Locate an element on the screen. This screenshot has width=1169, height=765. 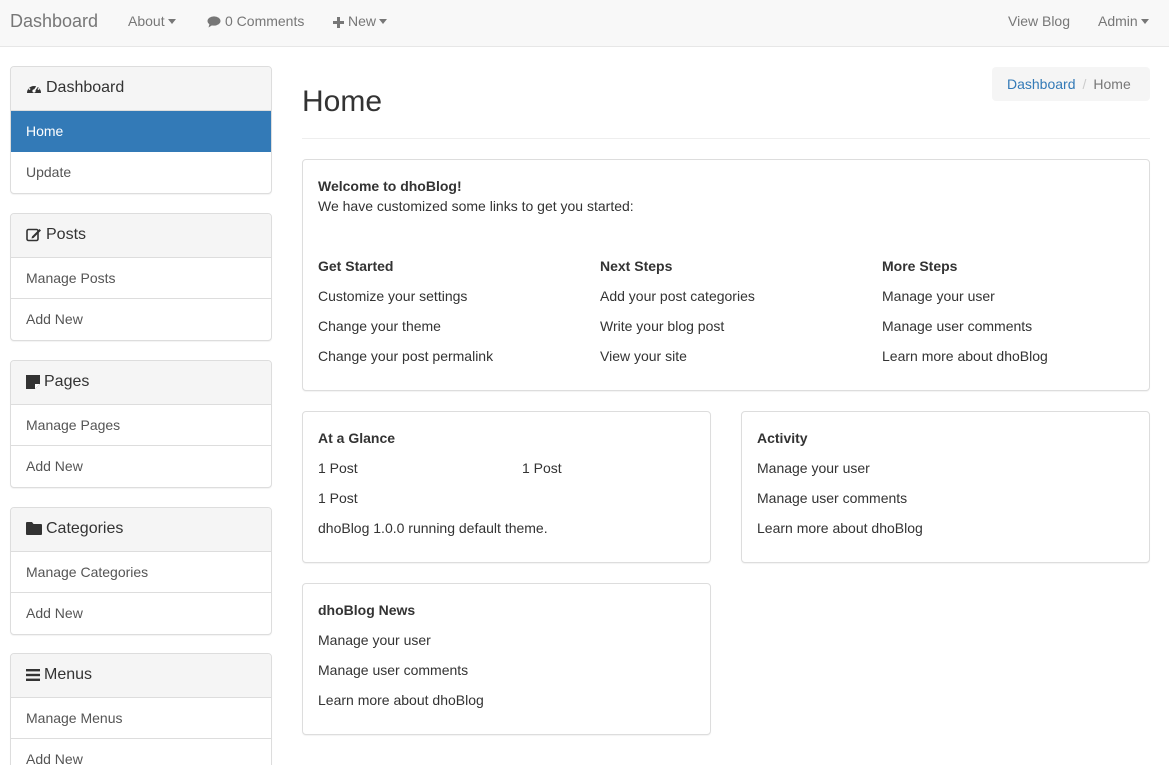
sidebar-item-manage-categories: Manage Categories is located at coordinates (141, 572).